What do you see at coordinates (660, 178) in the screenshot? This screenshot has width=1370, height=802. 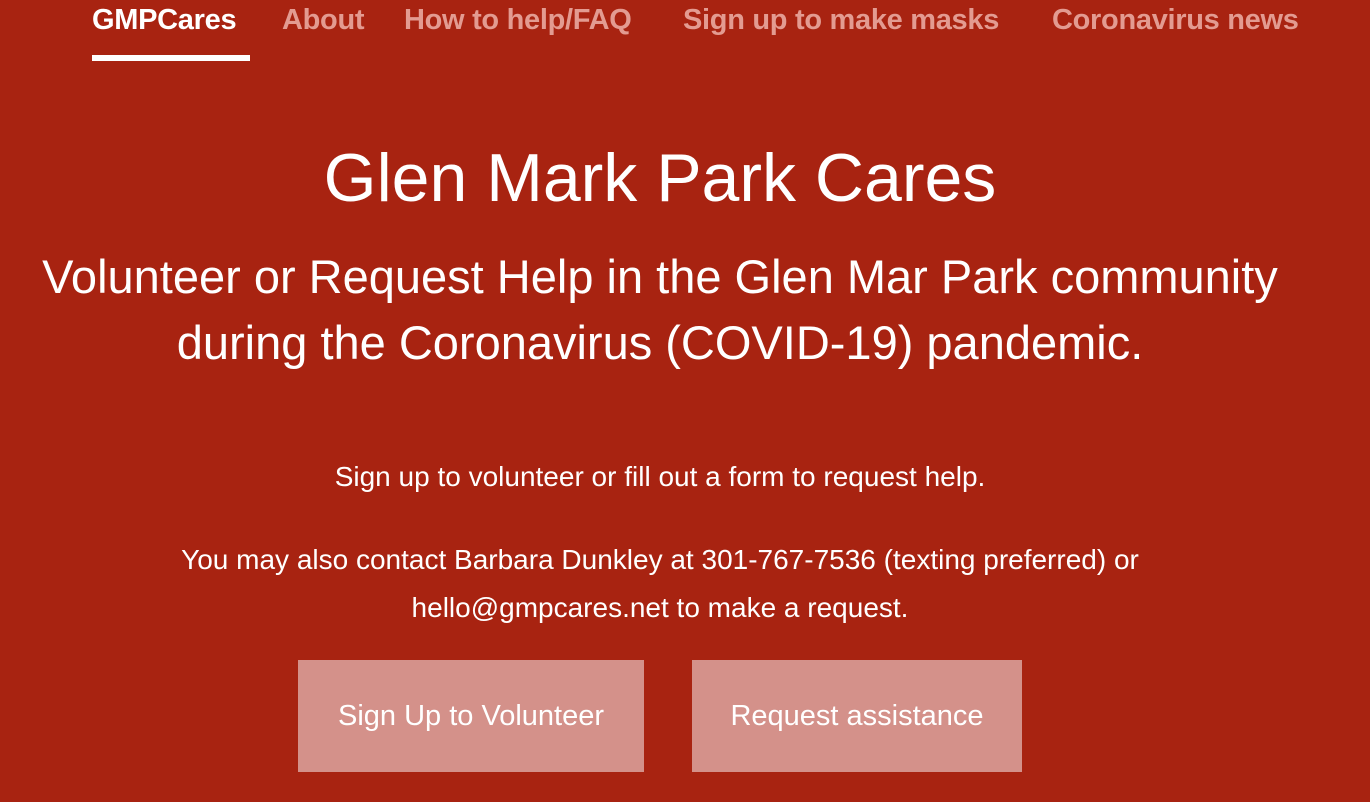 I see `page-title: Glen Mark Park Cares` at bounding box center [660, 178].